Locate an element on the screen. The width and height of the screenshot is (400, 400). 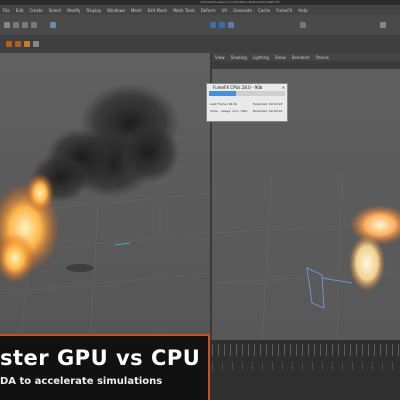
scale-tool-icon is located at coordinates (34, 25).